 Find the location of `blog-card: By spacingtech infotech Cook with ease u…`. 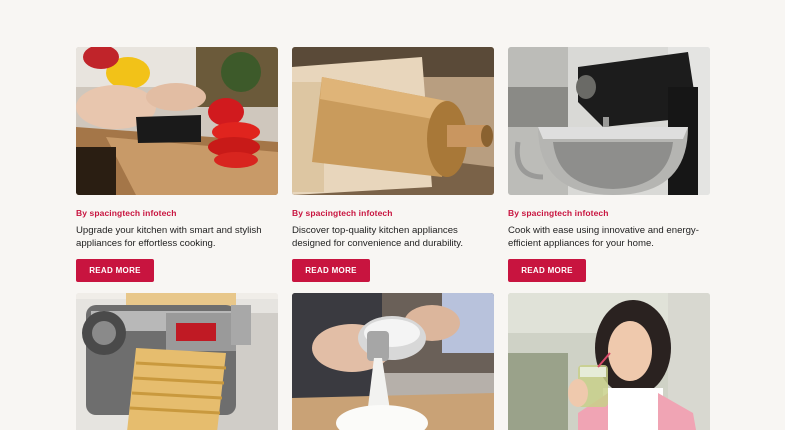

blog-card: By spacingtech infotech Cook with ease u… is located at coordinates (609, 164).